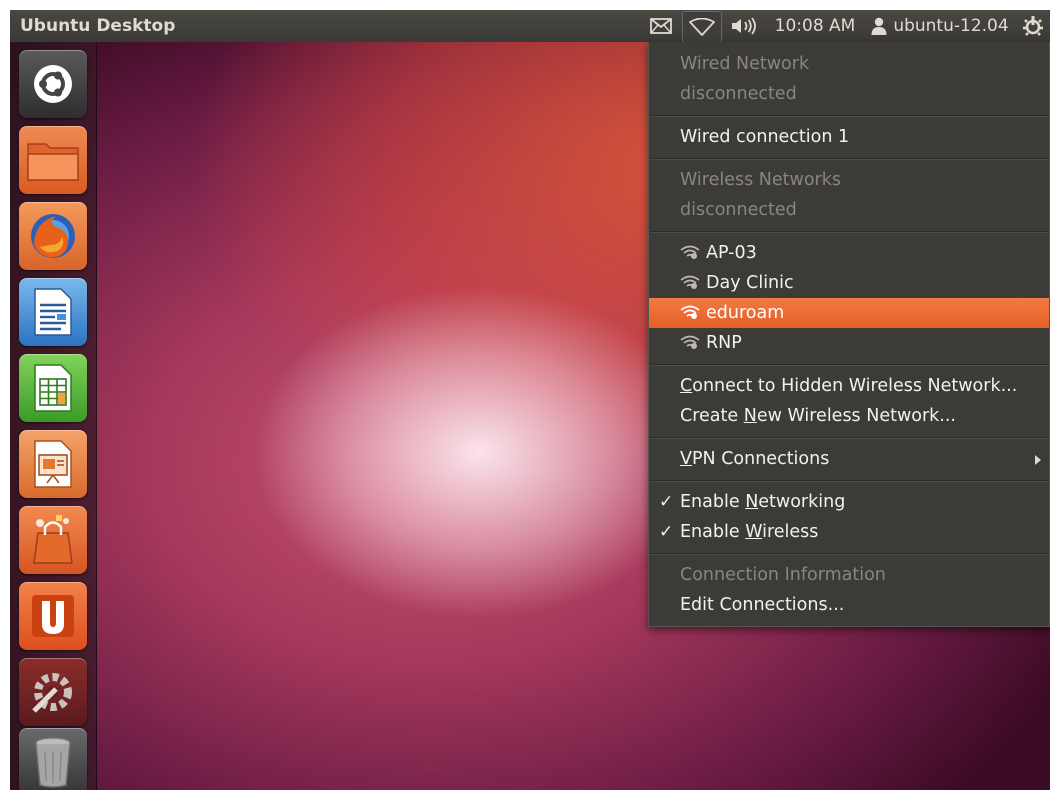  Describe the element at coordinates (744, 26) in the screenshot. I see `volume-icon` at that location.